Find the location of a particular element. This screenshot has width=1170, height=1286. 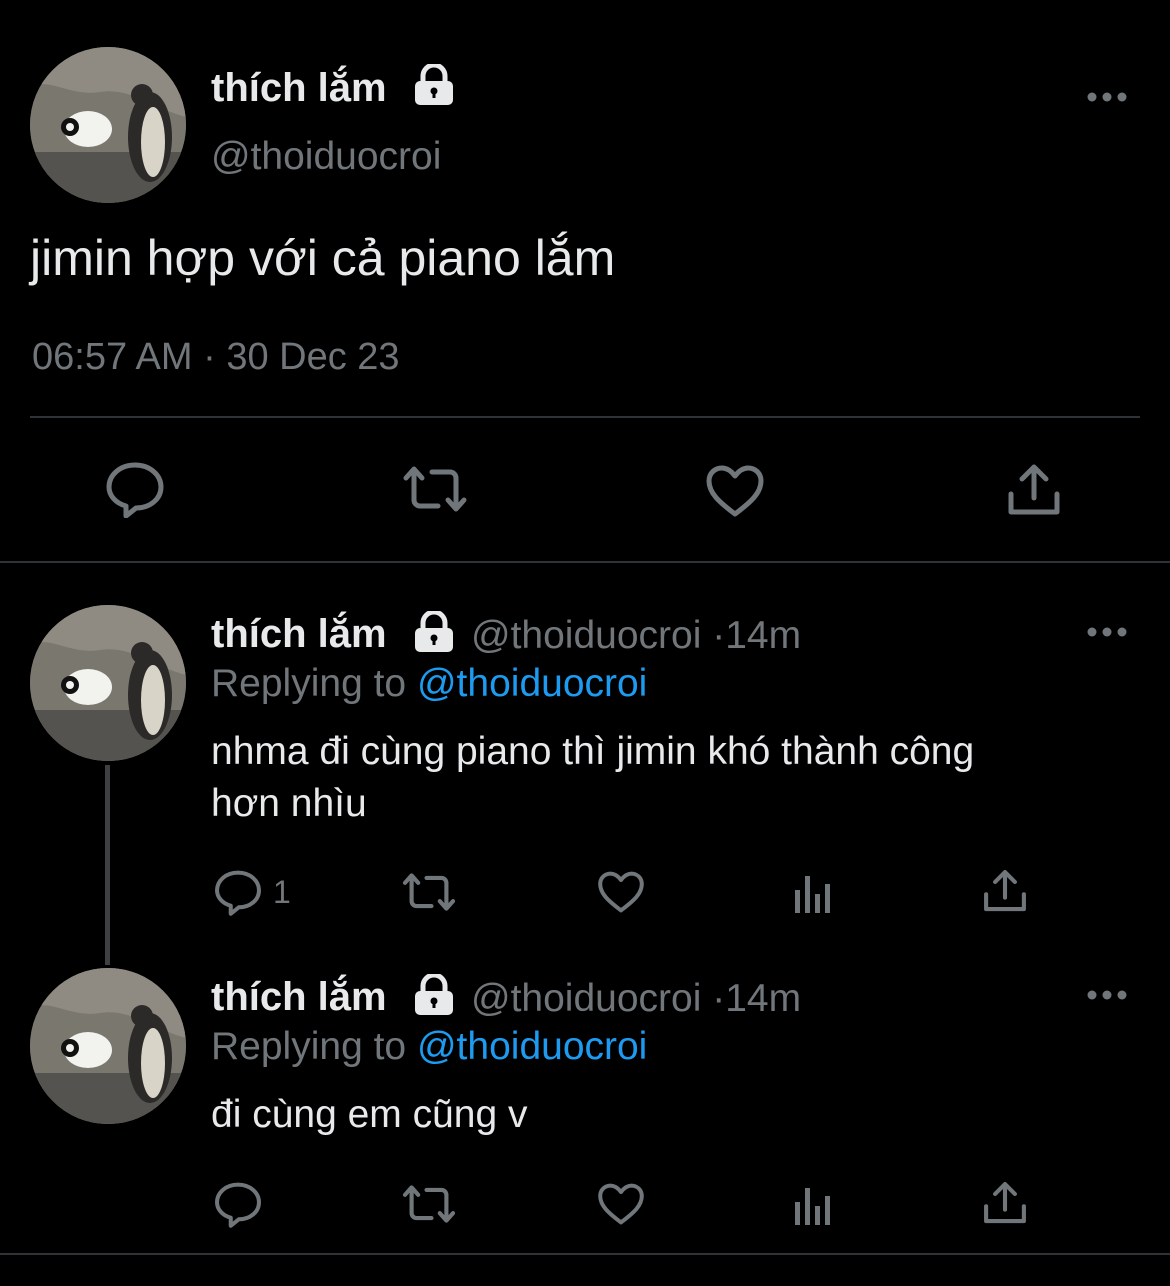

reply-count: 1 is located at coordinates (282, 892).